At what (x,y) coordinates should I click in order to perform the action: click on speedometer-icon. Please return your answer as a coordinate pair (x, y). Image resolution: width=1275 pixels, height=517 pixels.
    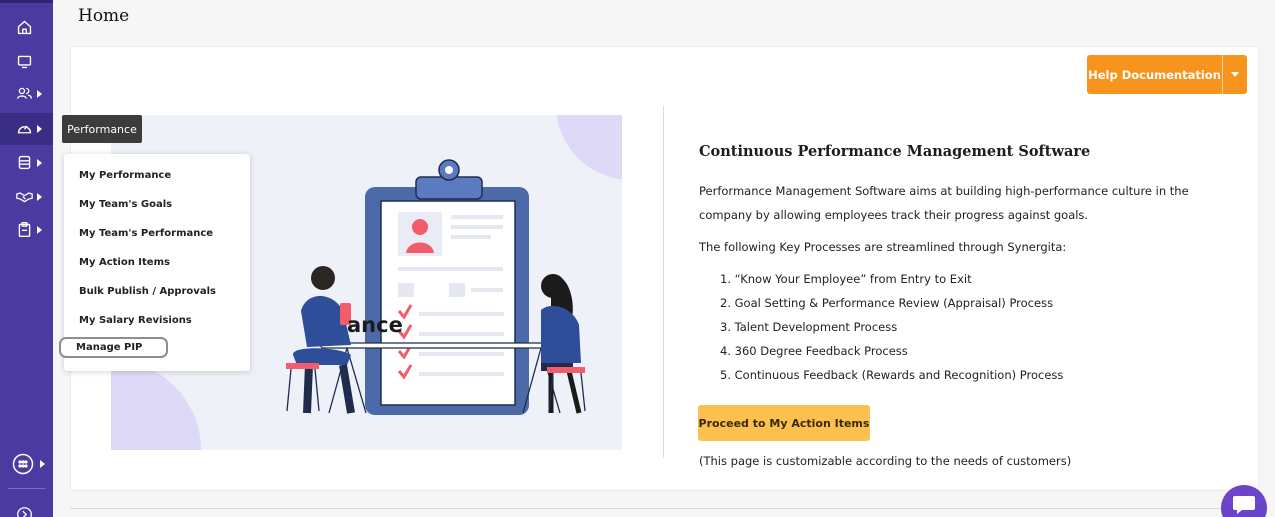
    Looking at the image, I should click on (24, 129).